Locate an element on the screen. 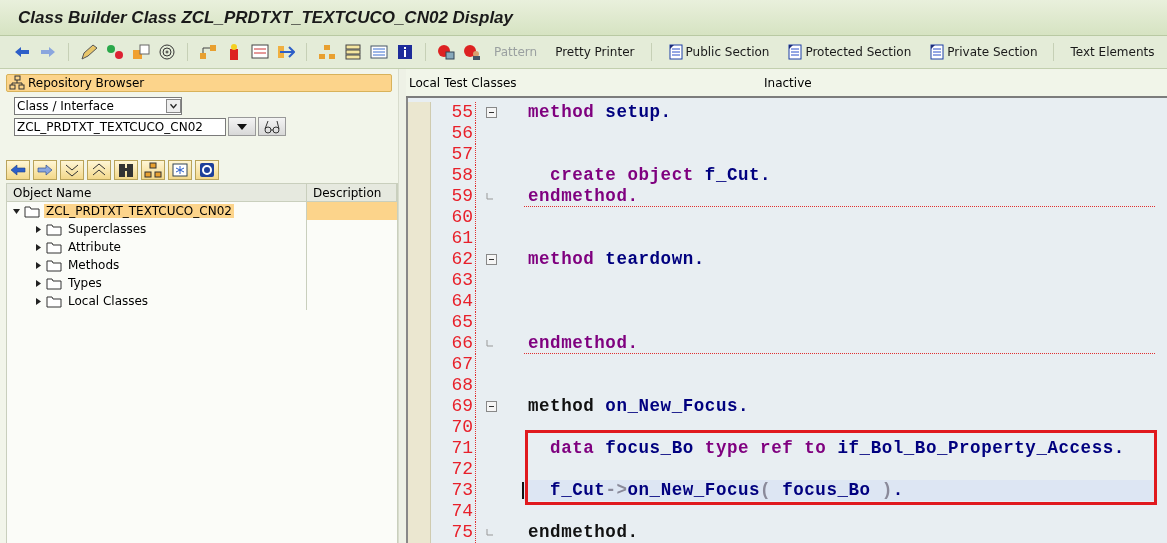 Image resolution: width=1167 pixels, height=543 pixels. code-line: method on_New_Focus. is located at coordinates (639, 406).